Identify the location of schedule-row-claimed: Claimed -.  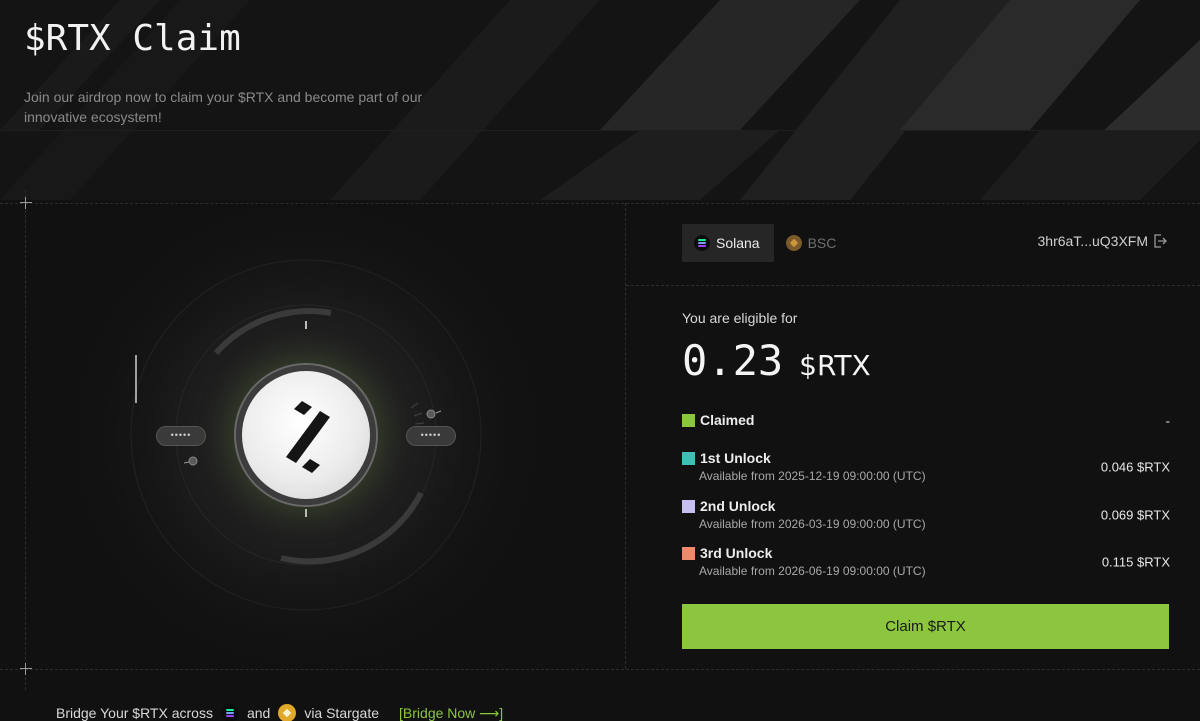
(926, 421).